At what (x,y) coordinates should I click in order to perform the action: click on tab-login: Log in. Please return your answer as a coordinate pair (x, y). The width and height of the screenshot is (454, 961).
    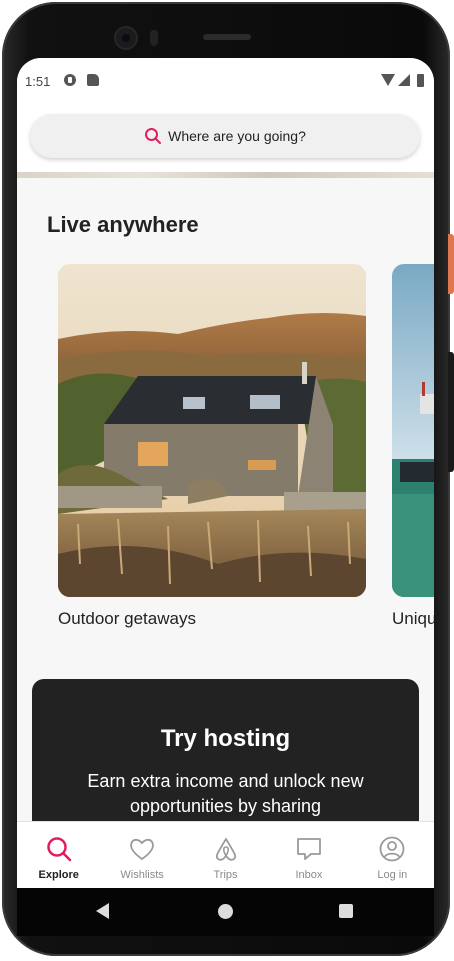
    Looking at the image, I should click on (392, 855).